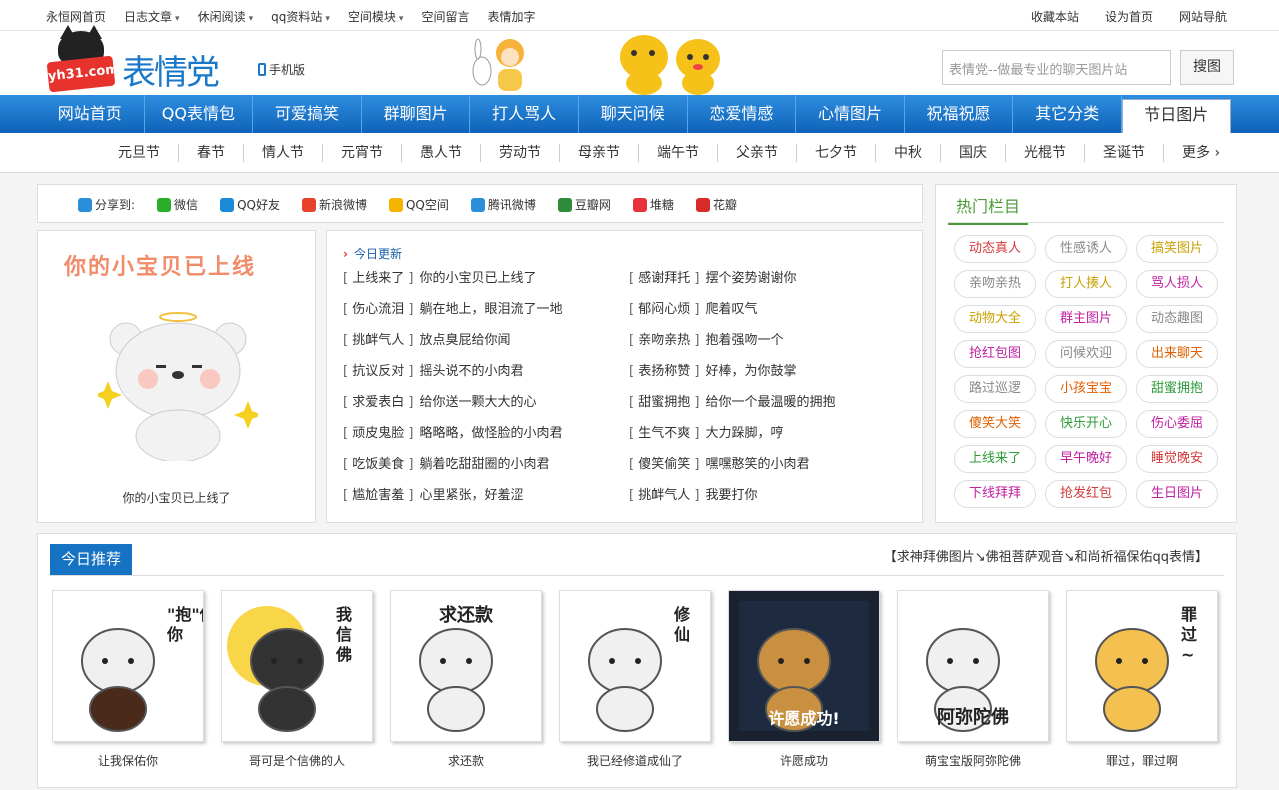 The height and width of the screenshot is (790, 1279). I want to click on nav-item: 节日图片, so click(1176, 116).